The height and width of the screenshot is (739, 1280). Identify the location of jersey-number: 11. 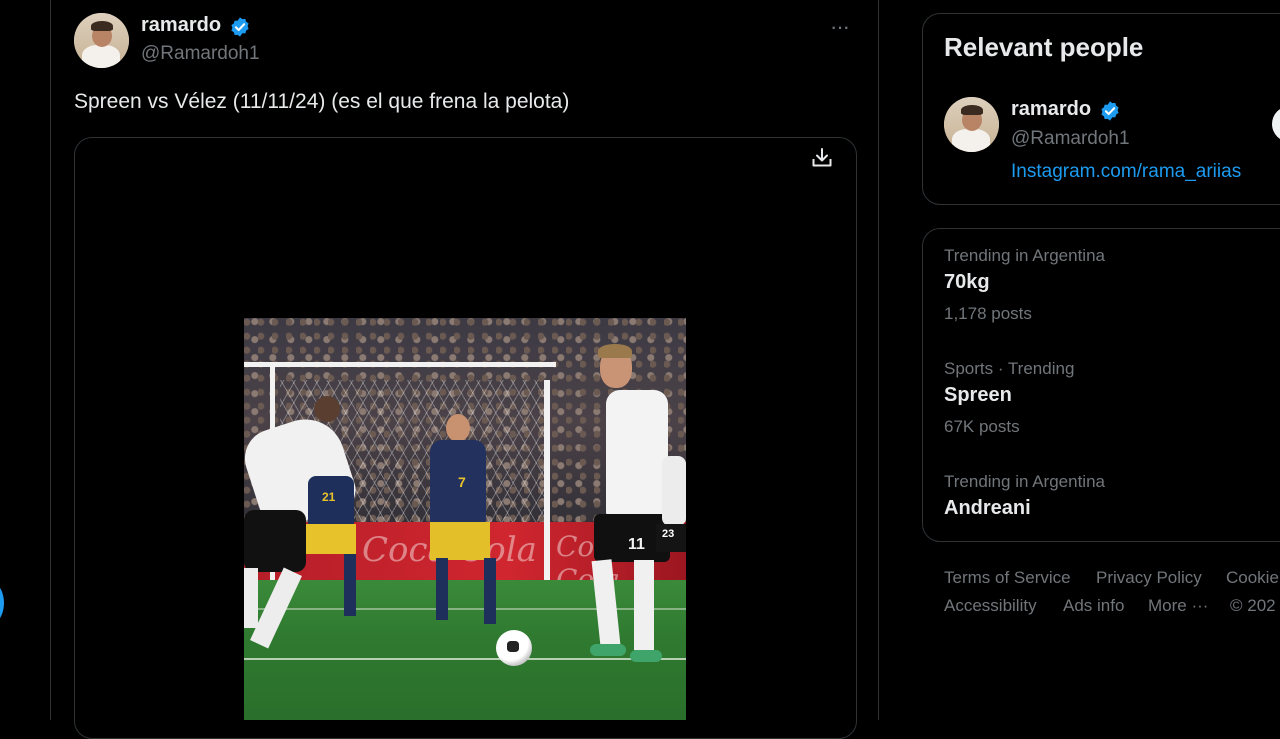
(636, 544).